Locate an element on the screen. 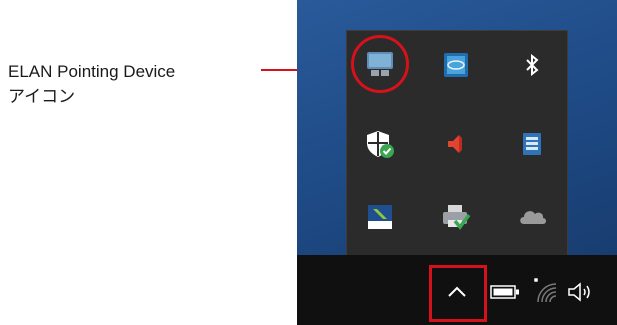  wifi-icon is located at coordinates (544, 291).